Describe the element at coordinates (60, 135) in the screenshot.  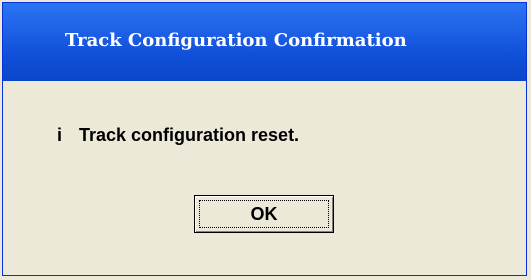
I see `info-icon: i` at that location.